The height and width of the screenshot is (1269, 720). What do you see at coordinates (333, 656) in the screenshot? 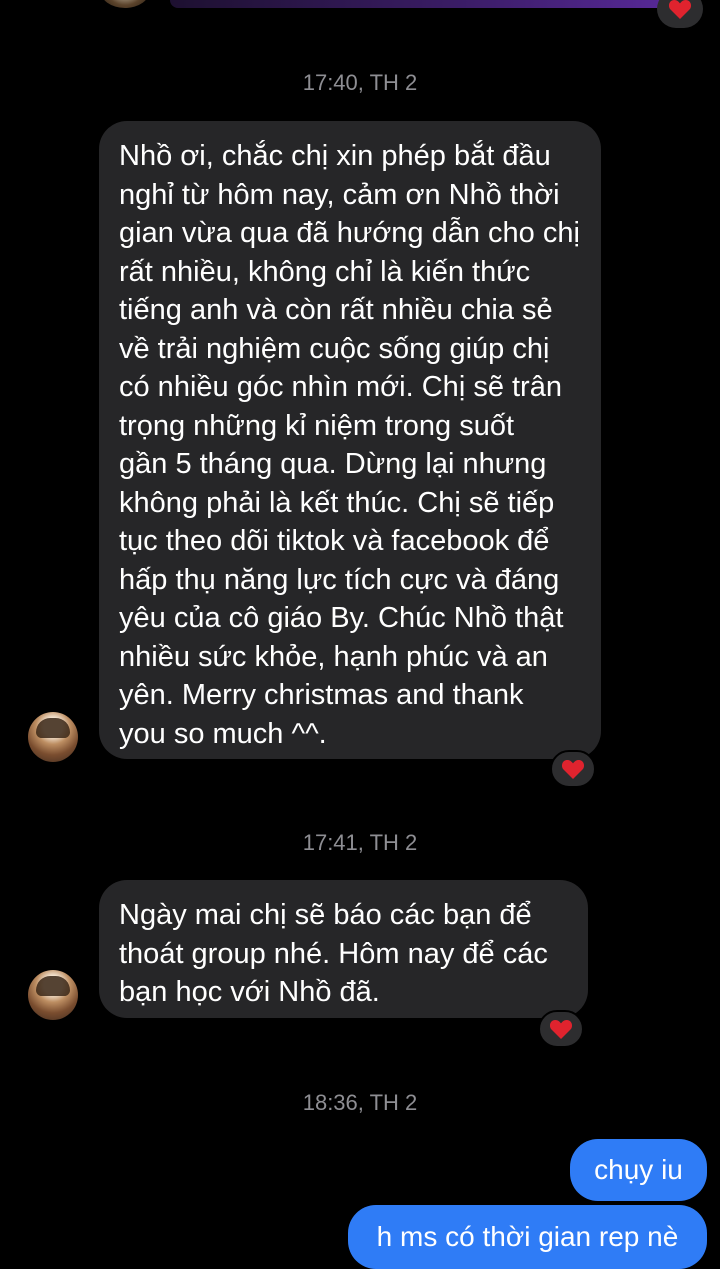
I see `message-line: nhiều sức khỏe, hạnh phúc và an` at bounding box center [333, 656].